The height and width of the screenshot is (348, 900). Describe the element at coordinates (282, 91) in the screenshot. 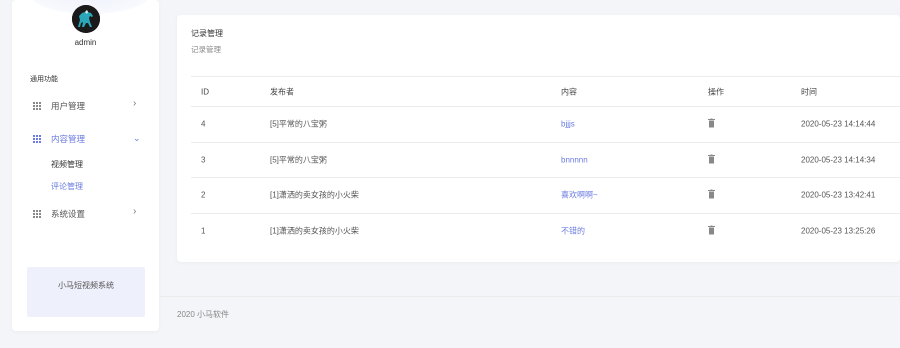

I see `column-header-publisher: 发布者` at that location.